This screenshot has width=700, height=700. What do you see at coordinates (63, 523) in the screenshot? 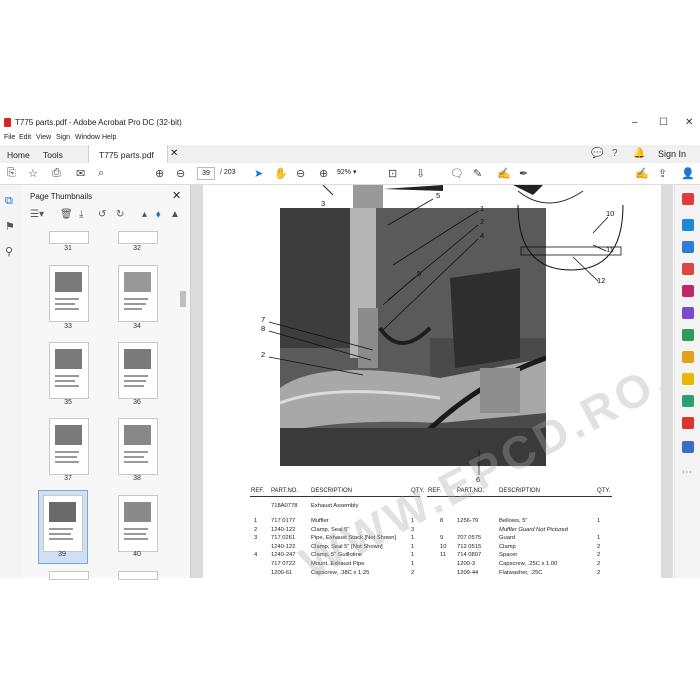
I see `page-thumbnail-current` at bounding box center [63, 523].